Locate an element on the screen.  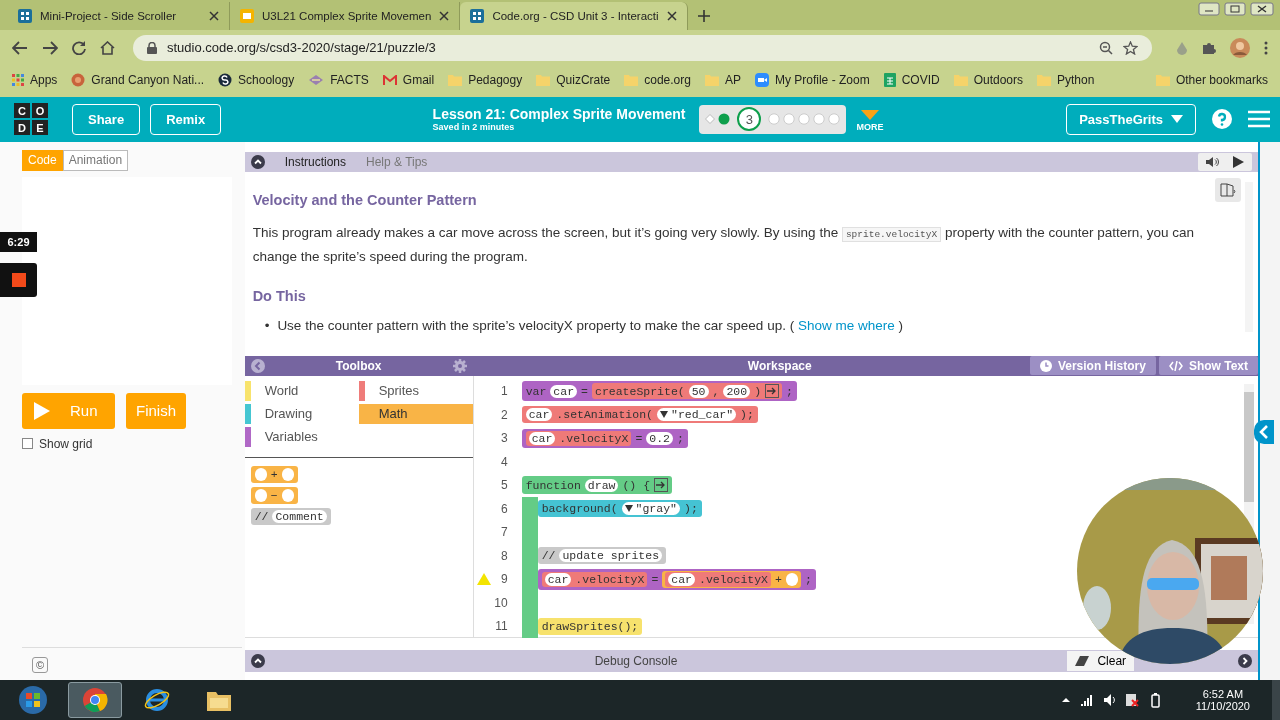
code-block: // update sprites is located at coordinates (602, 556).